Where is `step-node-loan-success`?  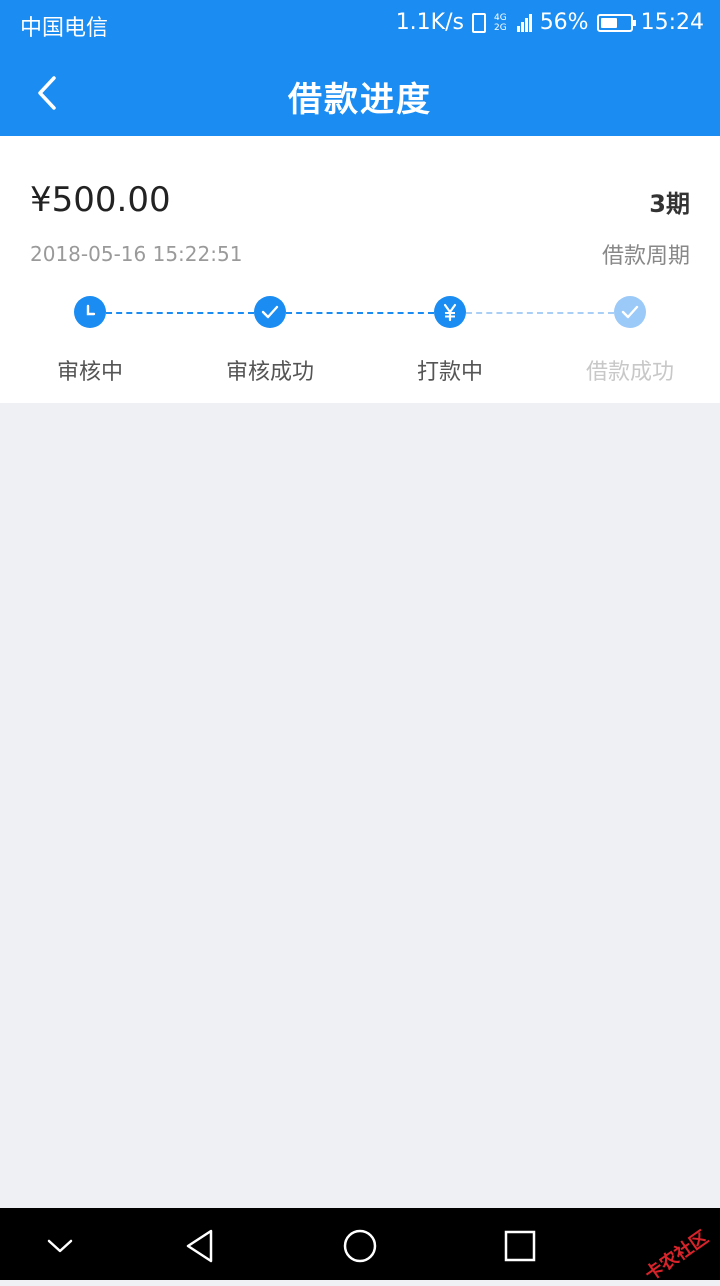
step-node-loan-success is located at coordinates (630, 312).